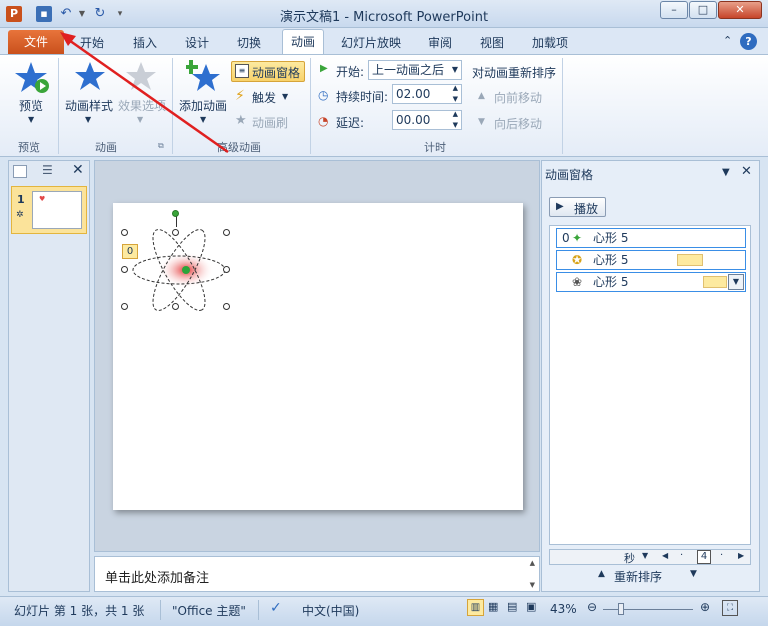 This screenshot has width=768, height=626. What do you see at coordinates (638, 577) in the screenshot?
I see `reorder-label: 重新排序` at bounding box center [638, 577].